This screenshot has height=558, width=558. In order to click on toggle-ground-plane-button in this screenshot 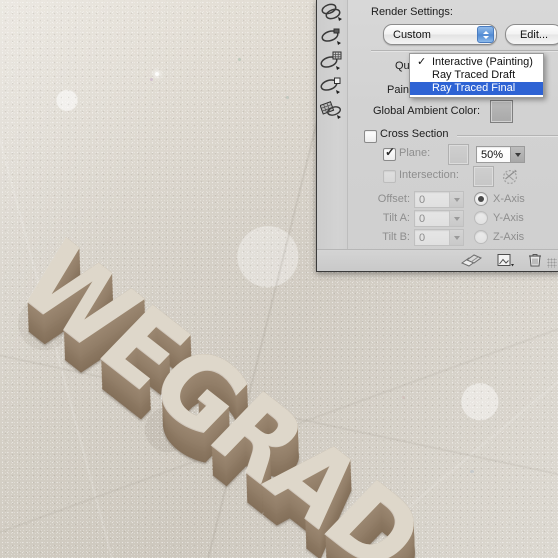, I will do `click(472, 260)`.